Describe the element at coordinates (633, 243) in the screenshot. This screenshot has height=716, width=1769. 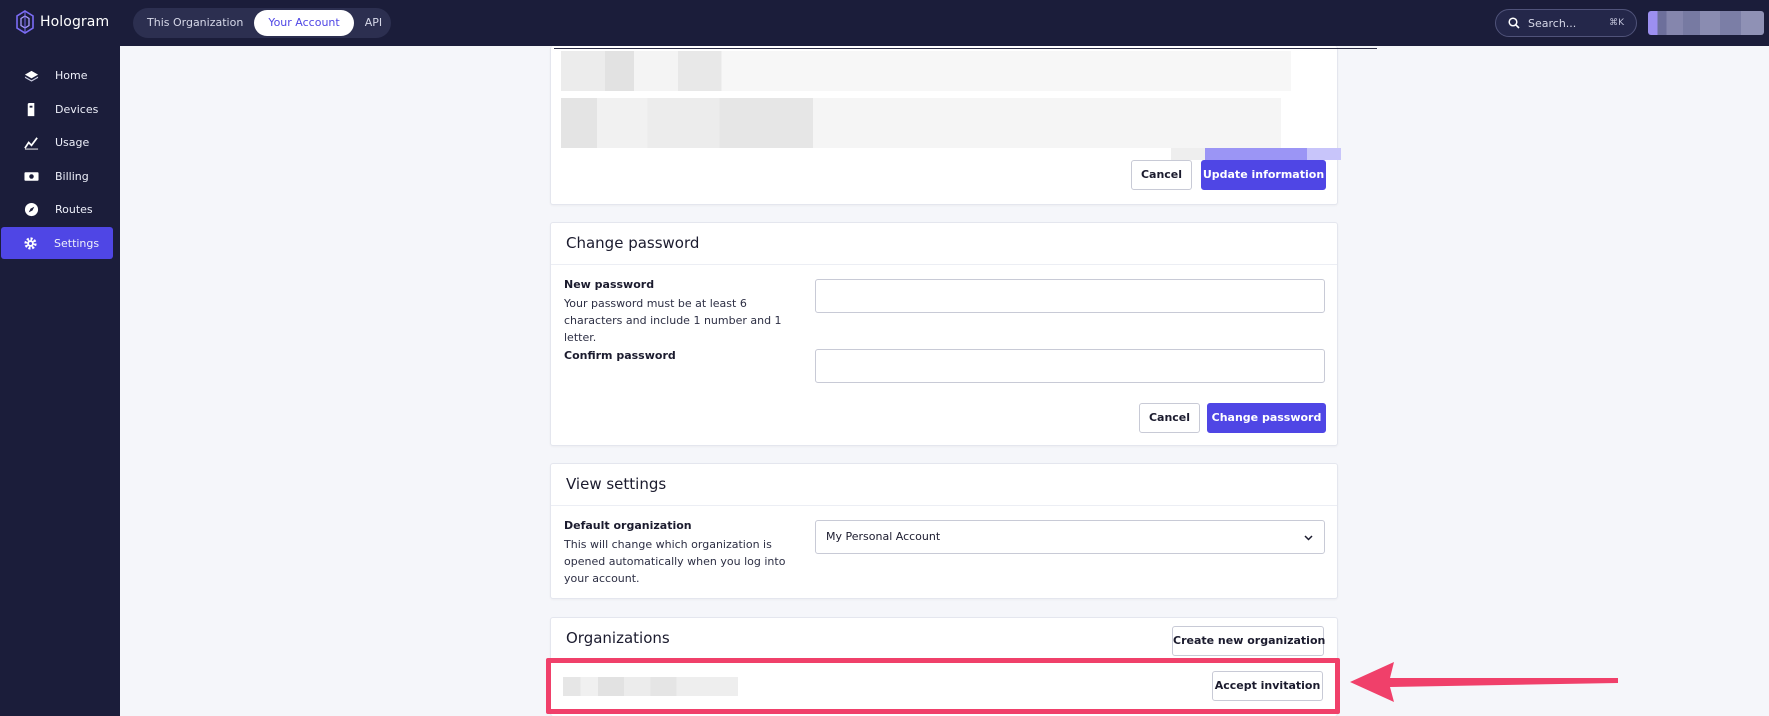
I see `change-password-title: Change password` at that location.